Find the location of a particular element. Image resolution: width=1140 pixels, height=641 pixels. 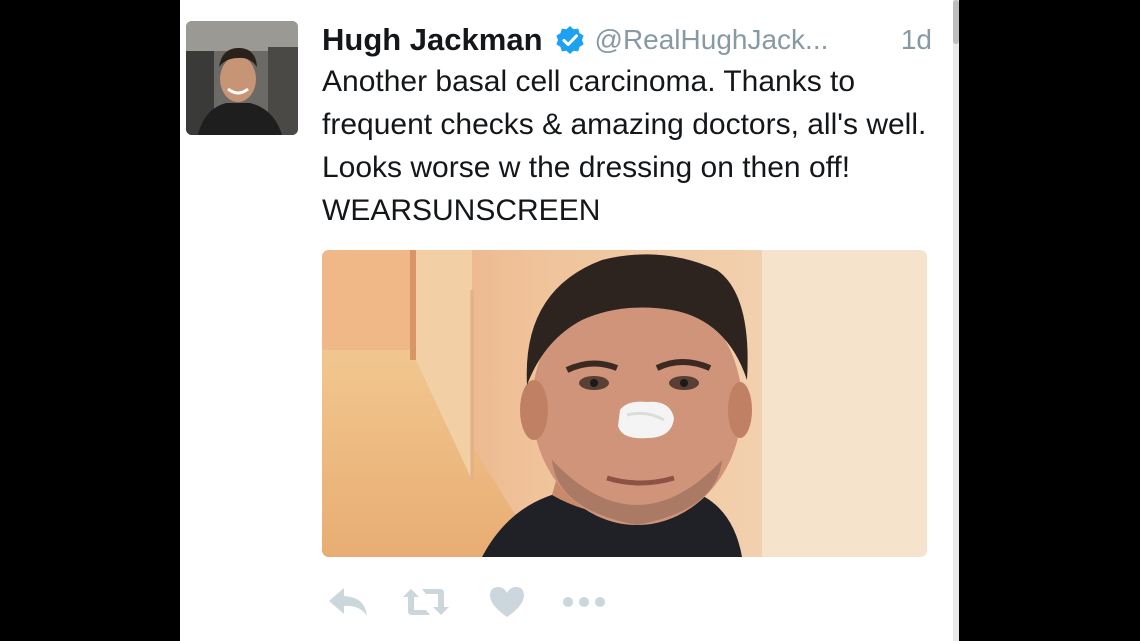

tweet-header: Hugh Jackman @RealHughJack... 1d is located at coordinates (627, 40).